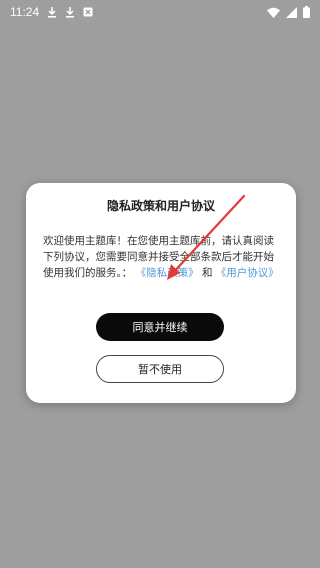 This screenshot has width=320, height=568. What do you see at coordinates (25, 12) in the screenshot?
I see `status-time: 11:24` at bounding box center [25, 12].